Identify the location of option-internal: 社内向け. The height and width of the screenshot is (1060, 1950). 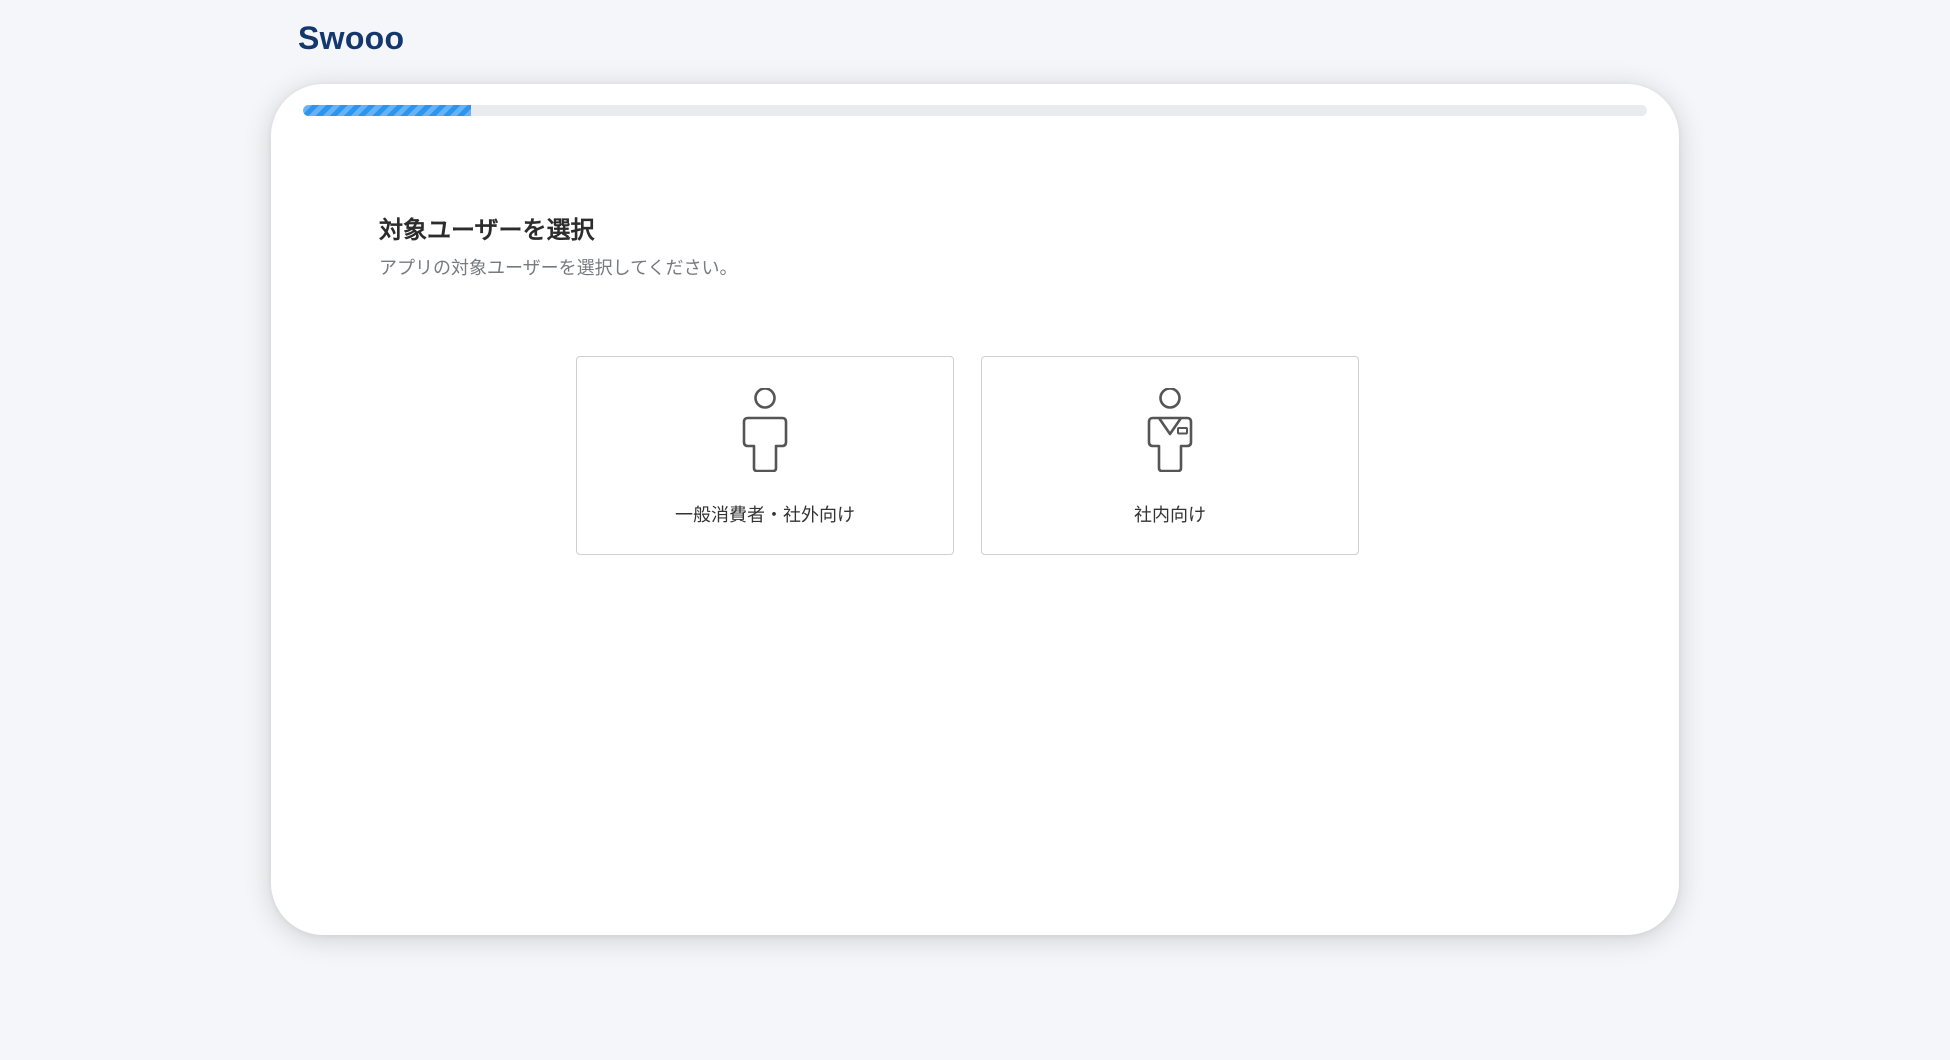
(1170, 455).